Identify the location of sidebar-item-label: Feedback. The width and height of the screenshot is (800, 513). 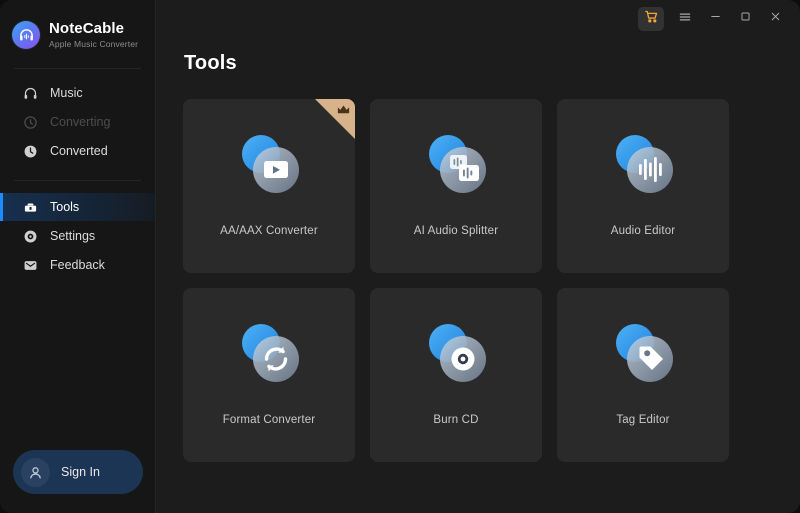
(77, 265).